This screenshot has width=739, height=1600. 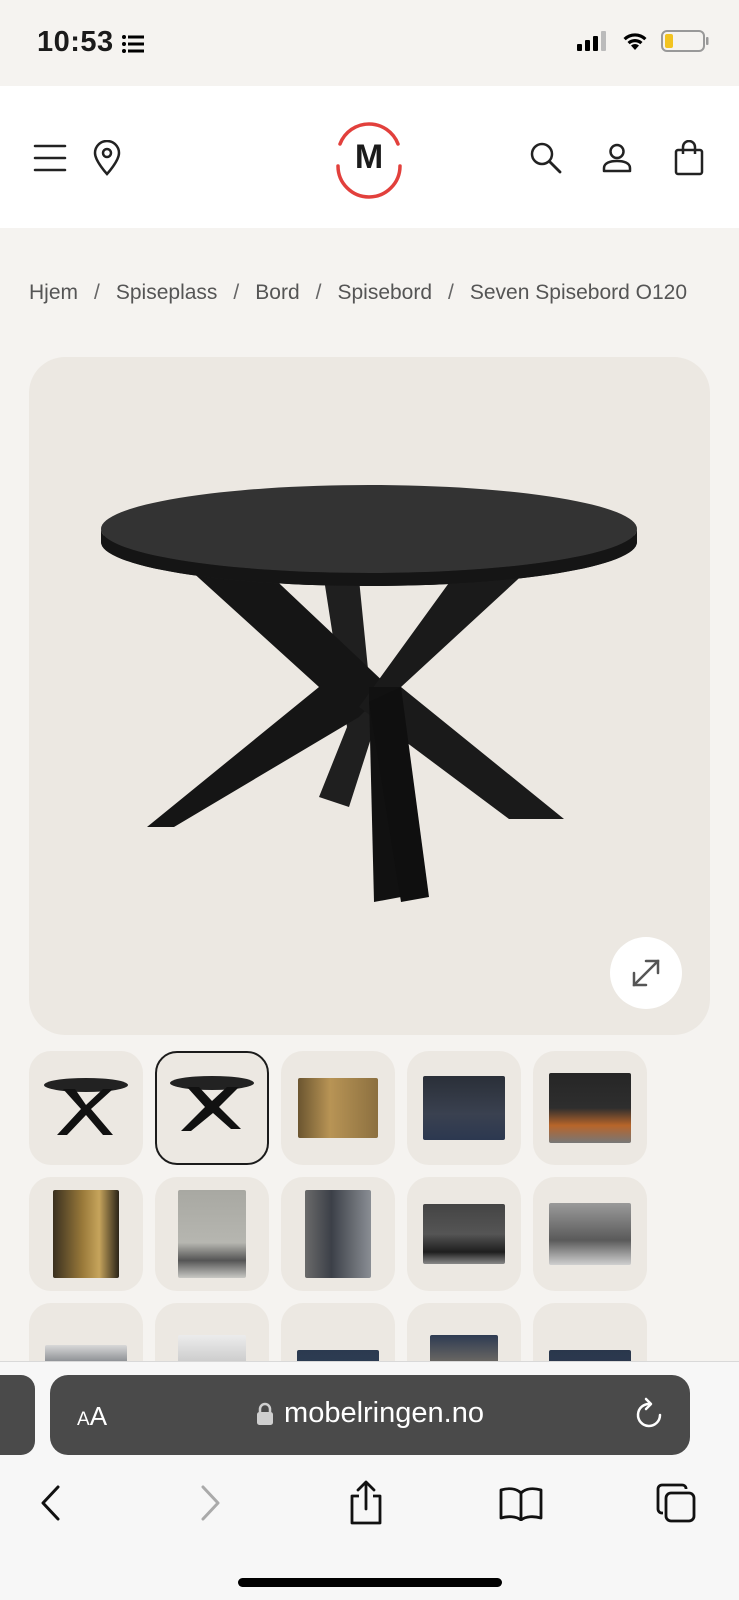 What do you see at coordinates (370, 1582) in the screenshot?
I see `home-indicator` at bounding box center [370, 1582].